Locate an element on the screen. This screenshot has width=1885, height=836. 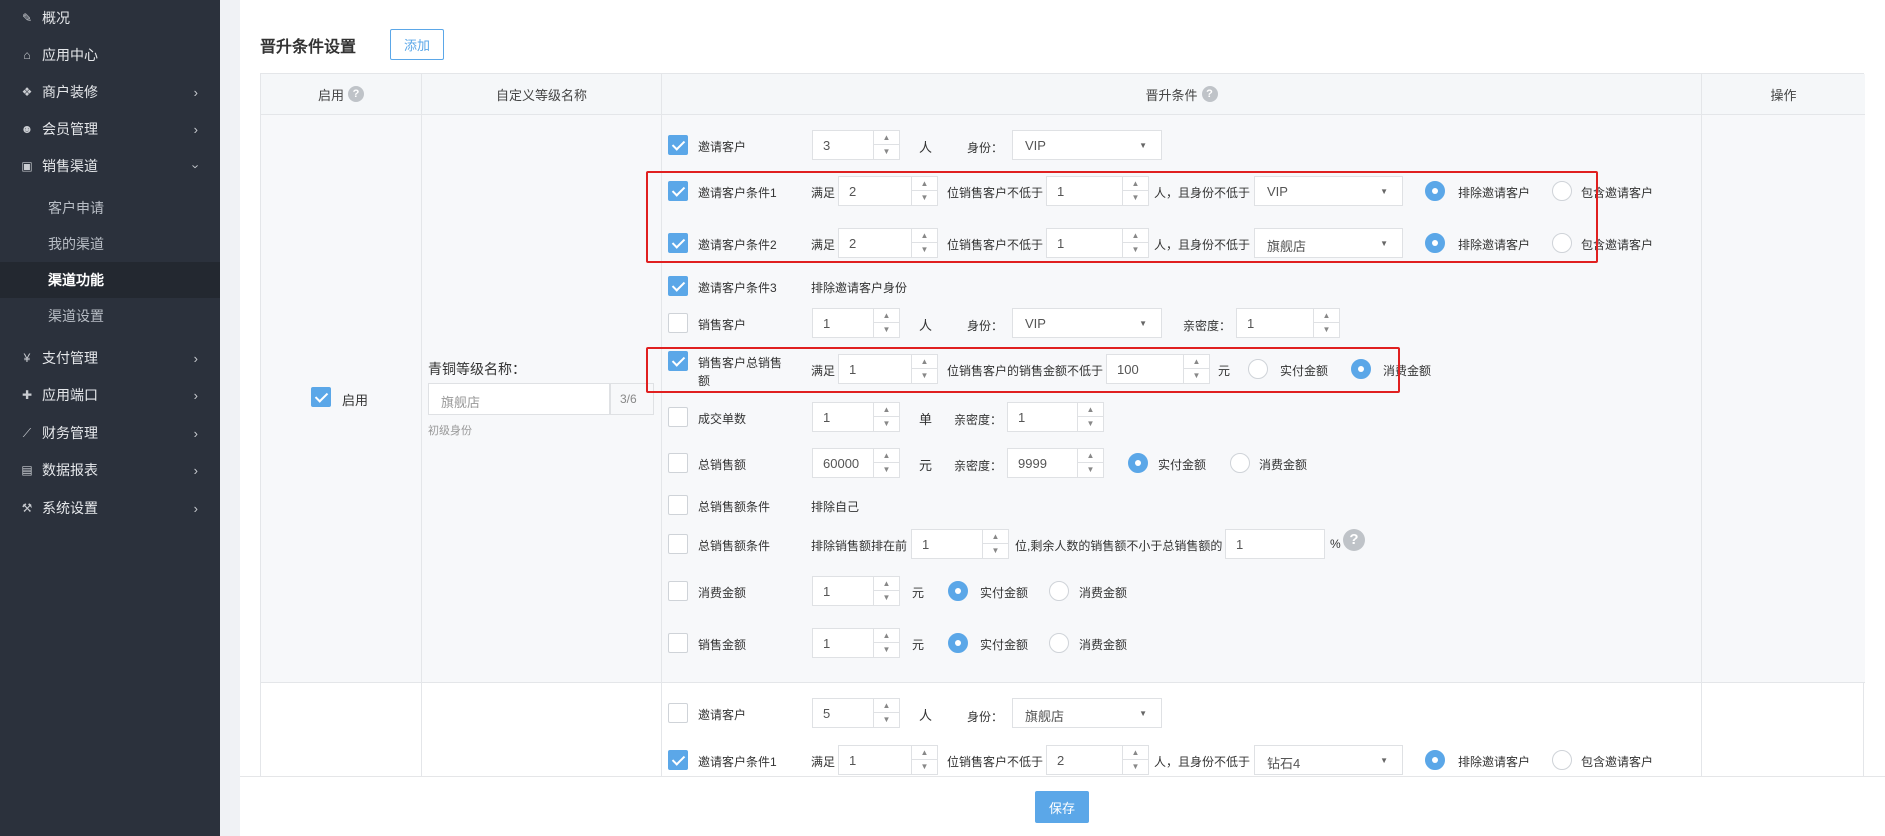
cond-total-sales-cond2-label: 总销售额条件 is located at coordinates (734, 546).